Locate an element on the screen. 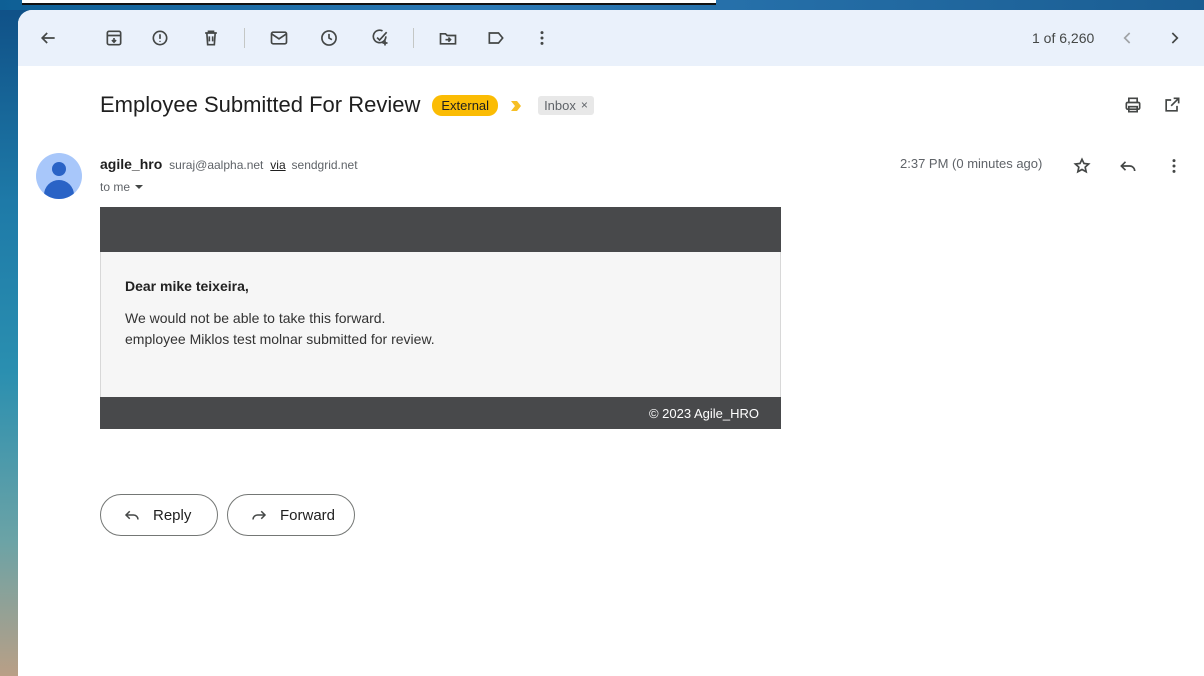  importance-marker-icon is located at coordinates (516, 105).